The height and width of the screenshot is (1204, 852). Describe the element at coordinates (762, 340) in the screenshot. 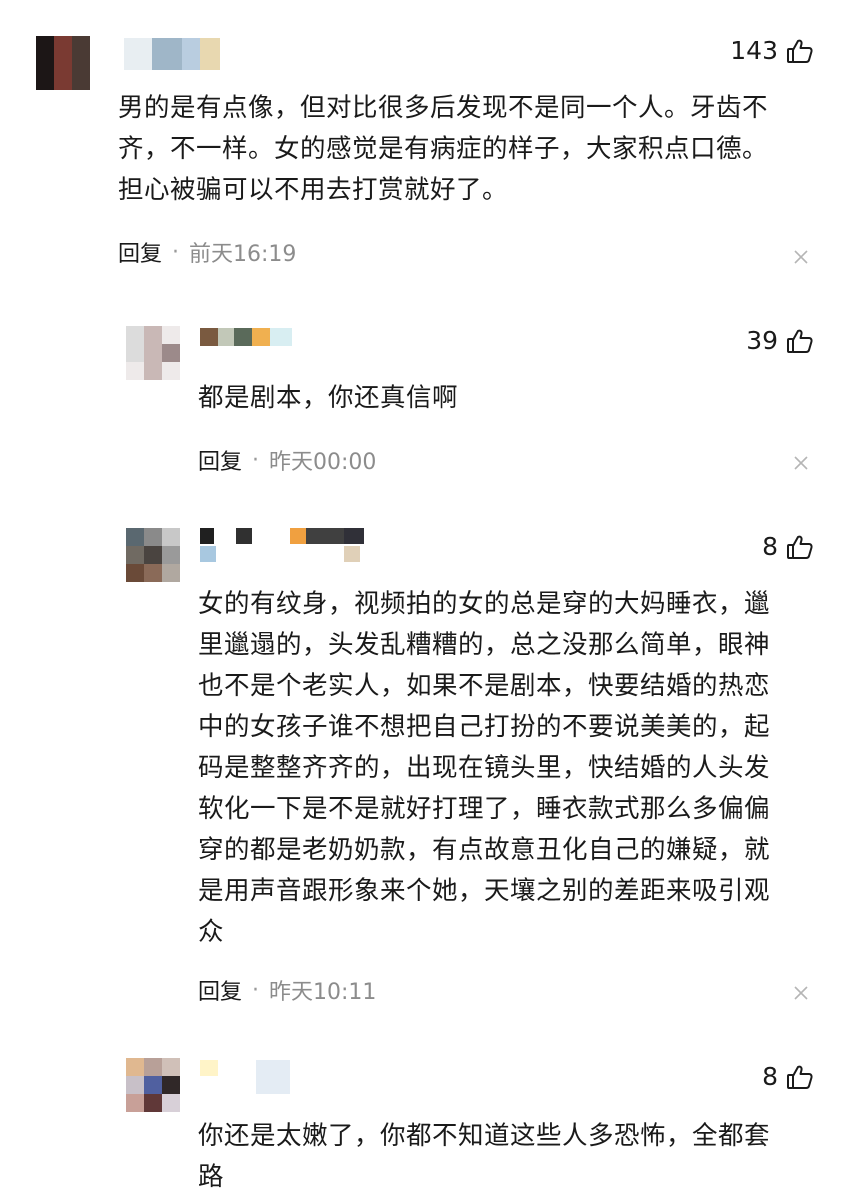

I see `like-count: 39` at that location.